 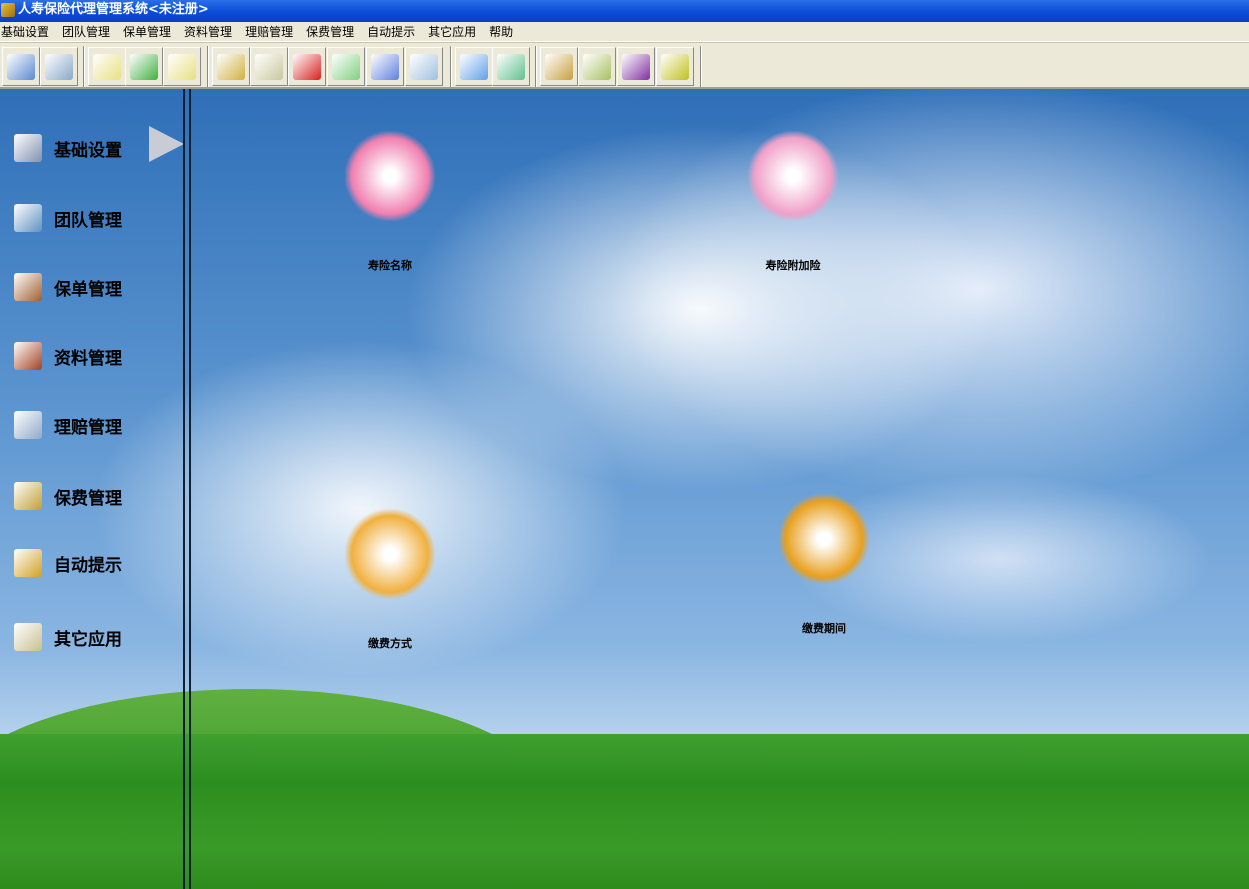 I want to click on toolbar-button-bell, so click(x=474, y=66).